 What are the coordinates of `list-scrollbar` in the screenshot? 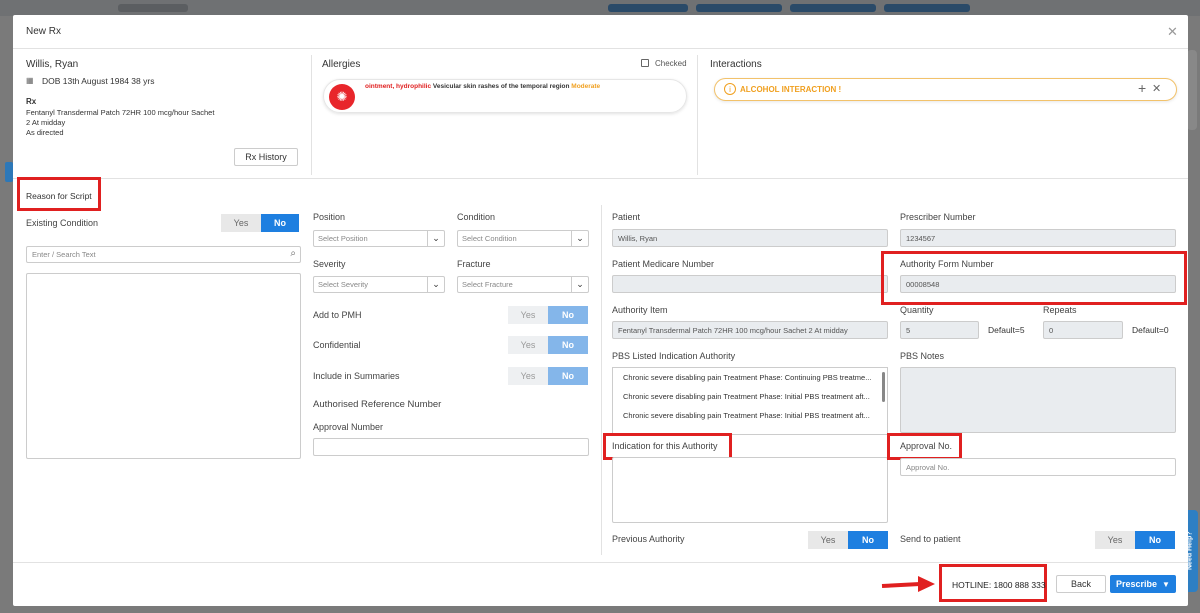 It's located at (883, 387).